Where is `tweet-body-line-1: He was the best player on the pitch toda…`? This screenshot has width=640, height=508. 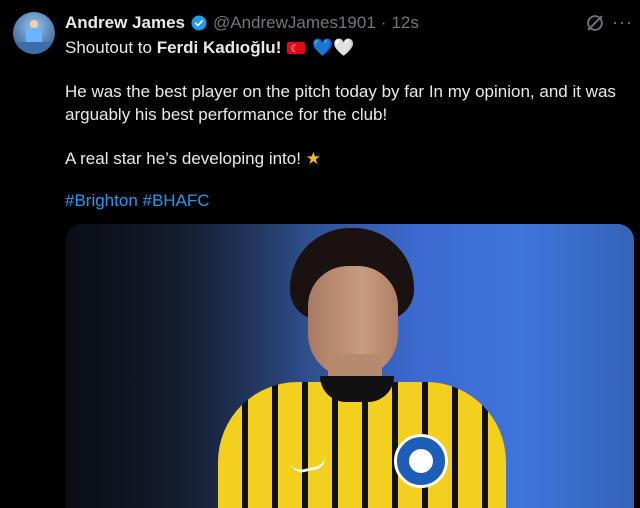
tweet-body-line-1: He was the best player on the pitch toda… is located at coordinates (340, 91).